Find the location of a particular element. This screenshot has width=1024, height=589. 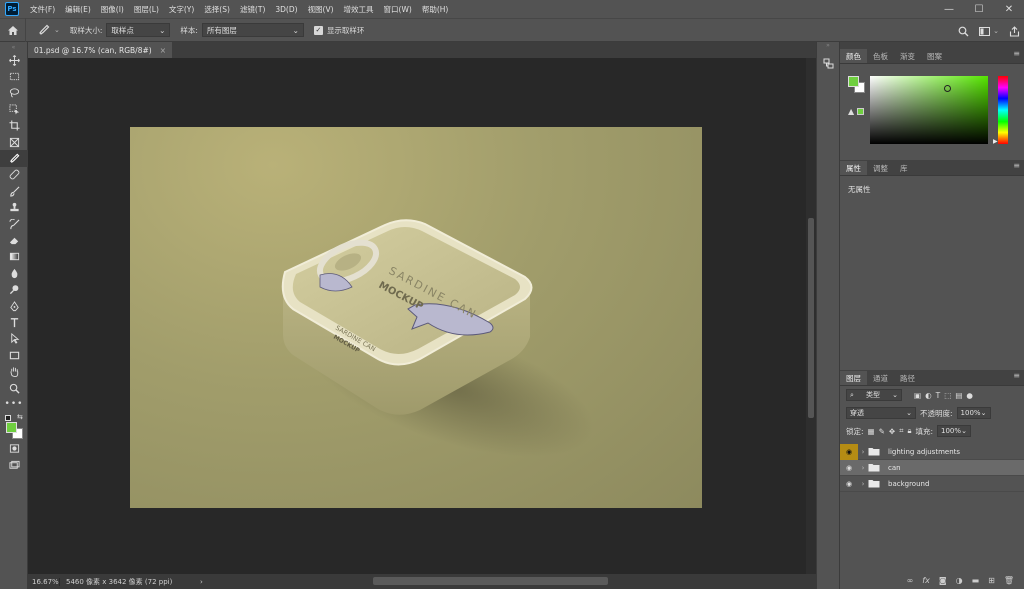

type-tool is located at coordinates (14, 322).